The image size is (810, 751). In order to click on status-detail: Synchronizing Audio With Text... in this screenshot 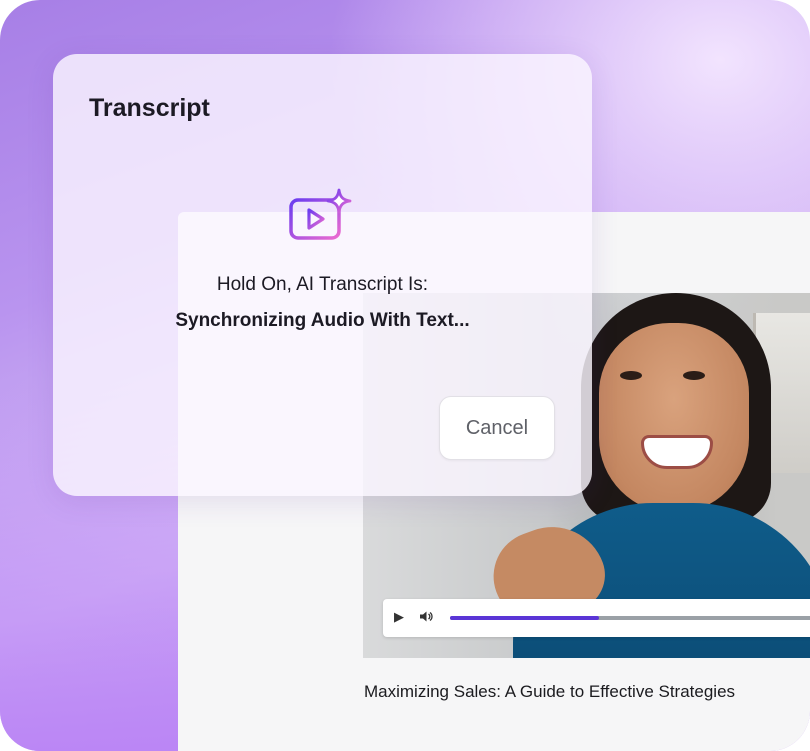, I will do `click(322, 320)`.